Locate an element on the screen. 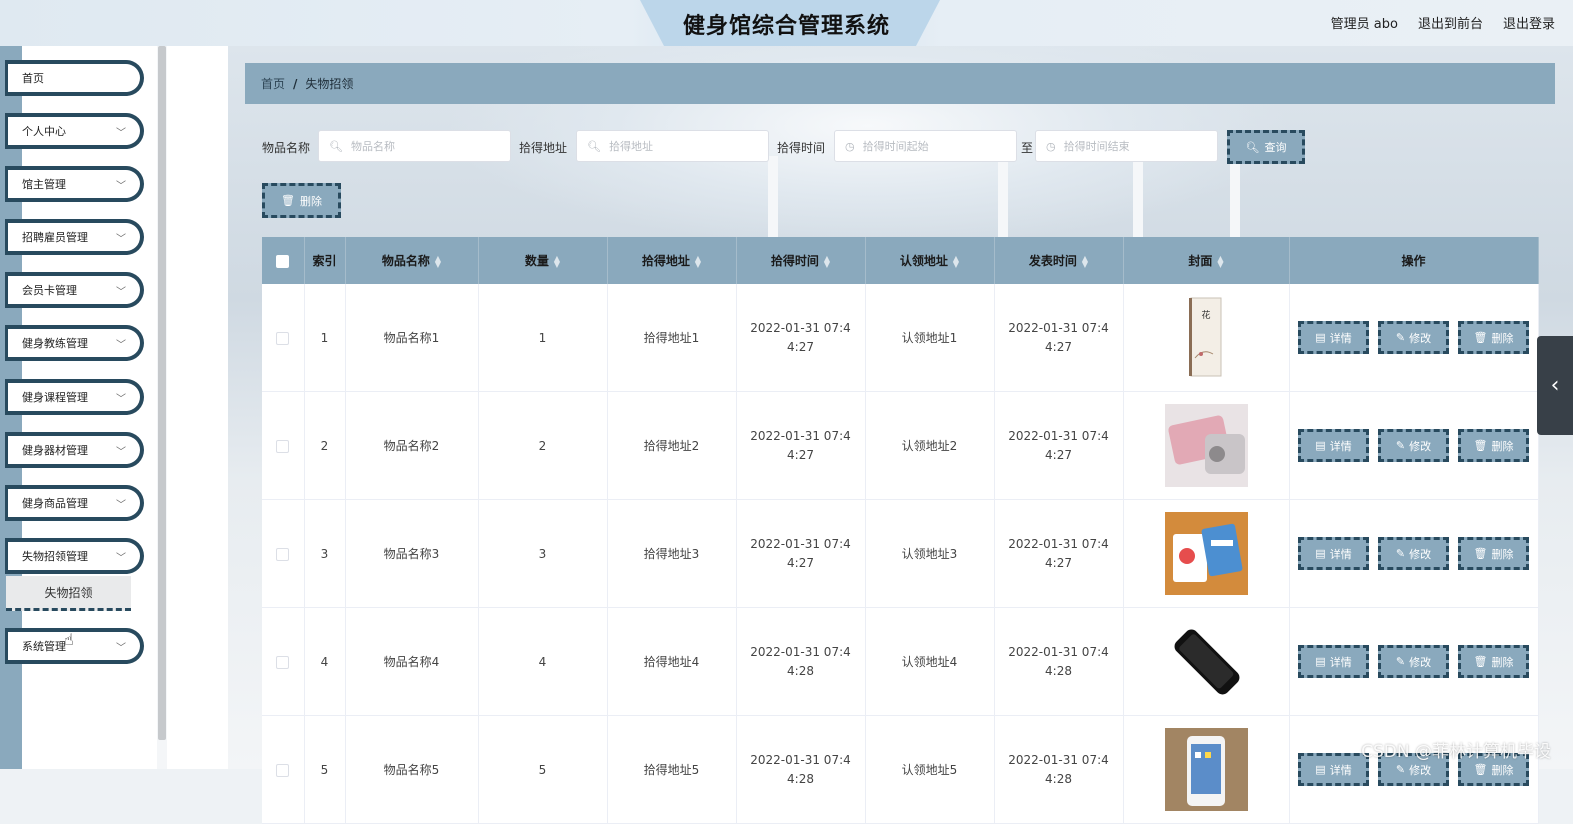  watermark: CSDN @菲林计算机毕设 is located at coordinates (1456, 752).